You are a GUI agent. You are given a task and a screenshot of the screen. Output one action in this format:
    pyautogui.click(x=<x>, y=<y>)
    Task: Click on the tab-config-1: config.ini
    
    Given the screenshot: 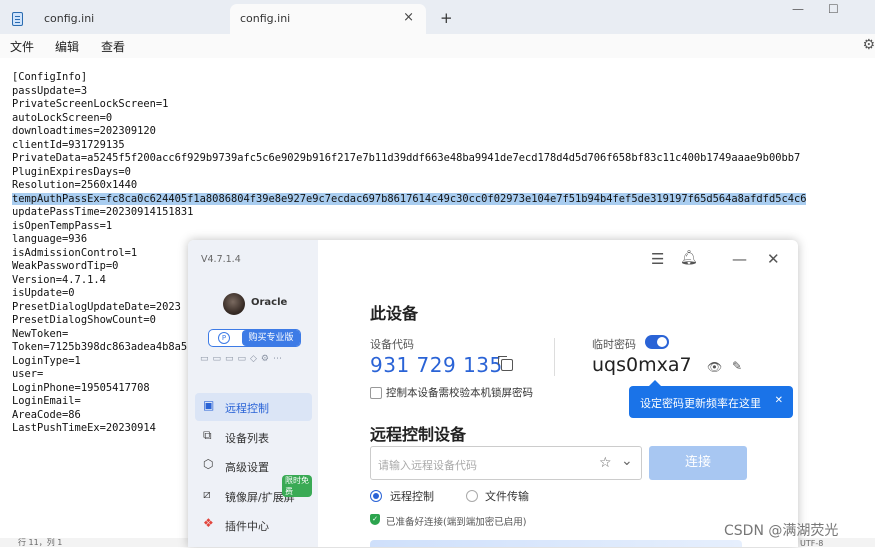 What is the action you would take?
    pyautogui.click(x=115, y=19)
    